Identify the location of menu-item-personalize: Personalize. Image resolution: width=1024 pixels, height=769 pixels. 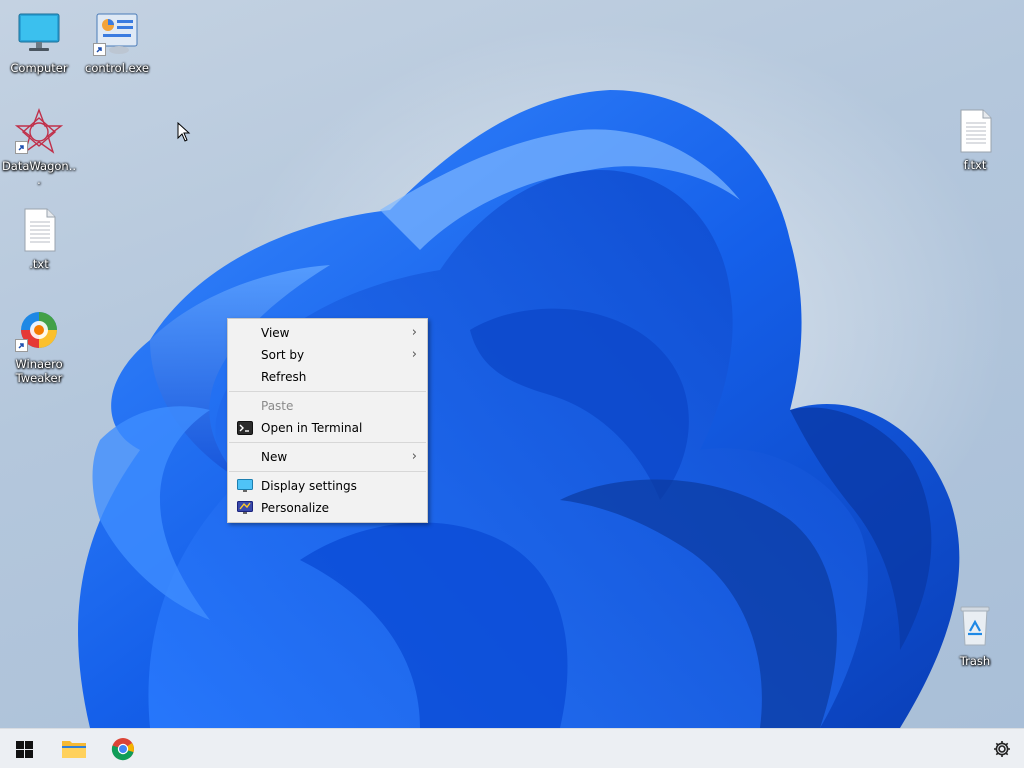
(327, 508).